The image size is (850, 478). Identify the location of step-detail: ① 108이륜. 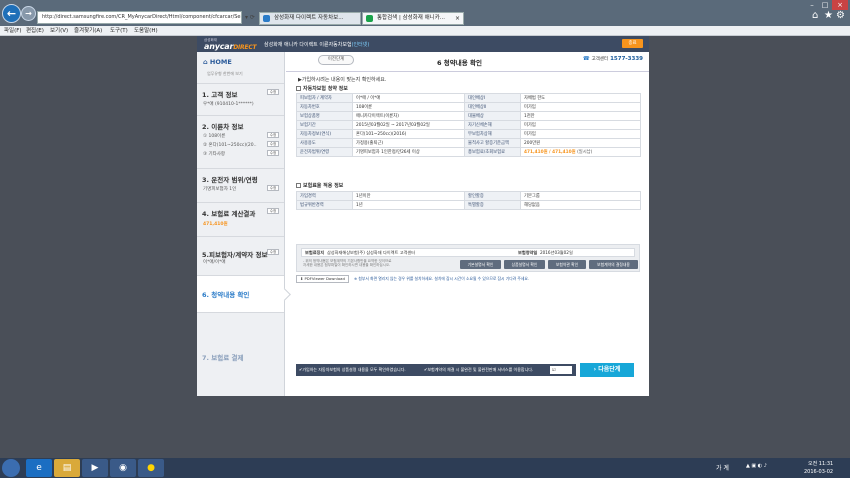
(214, 136).